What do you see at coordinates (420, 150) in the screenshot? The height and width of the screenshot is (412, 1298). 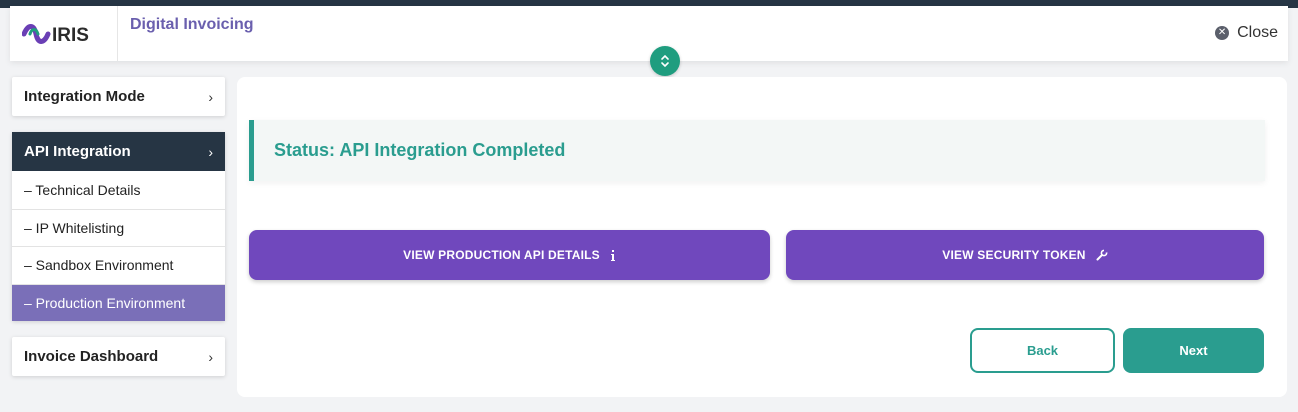 I see `status-text: Status: API Integration Completed` at bounding box center [420, 150].